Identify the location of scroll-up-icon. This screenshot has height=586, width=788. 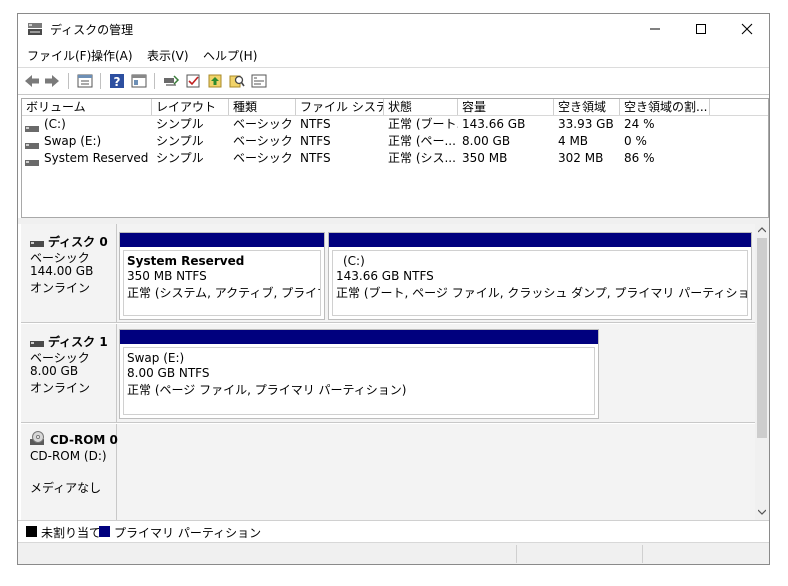
(762, 230).